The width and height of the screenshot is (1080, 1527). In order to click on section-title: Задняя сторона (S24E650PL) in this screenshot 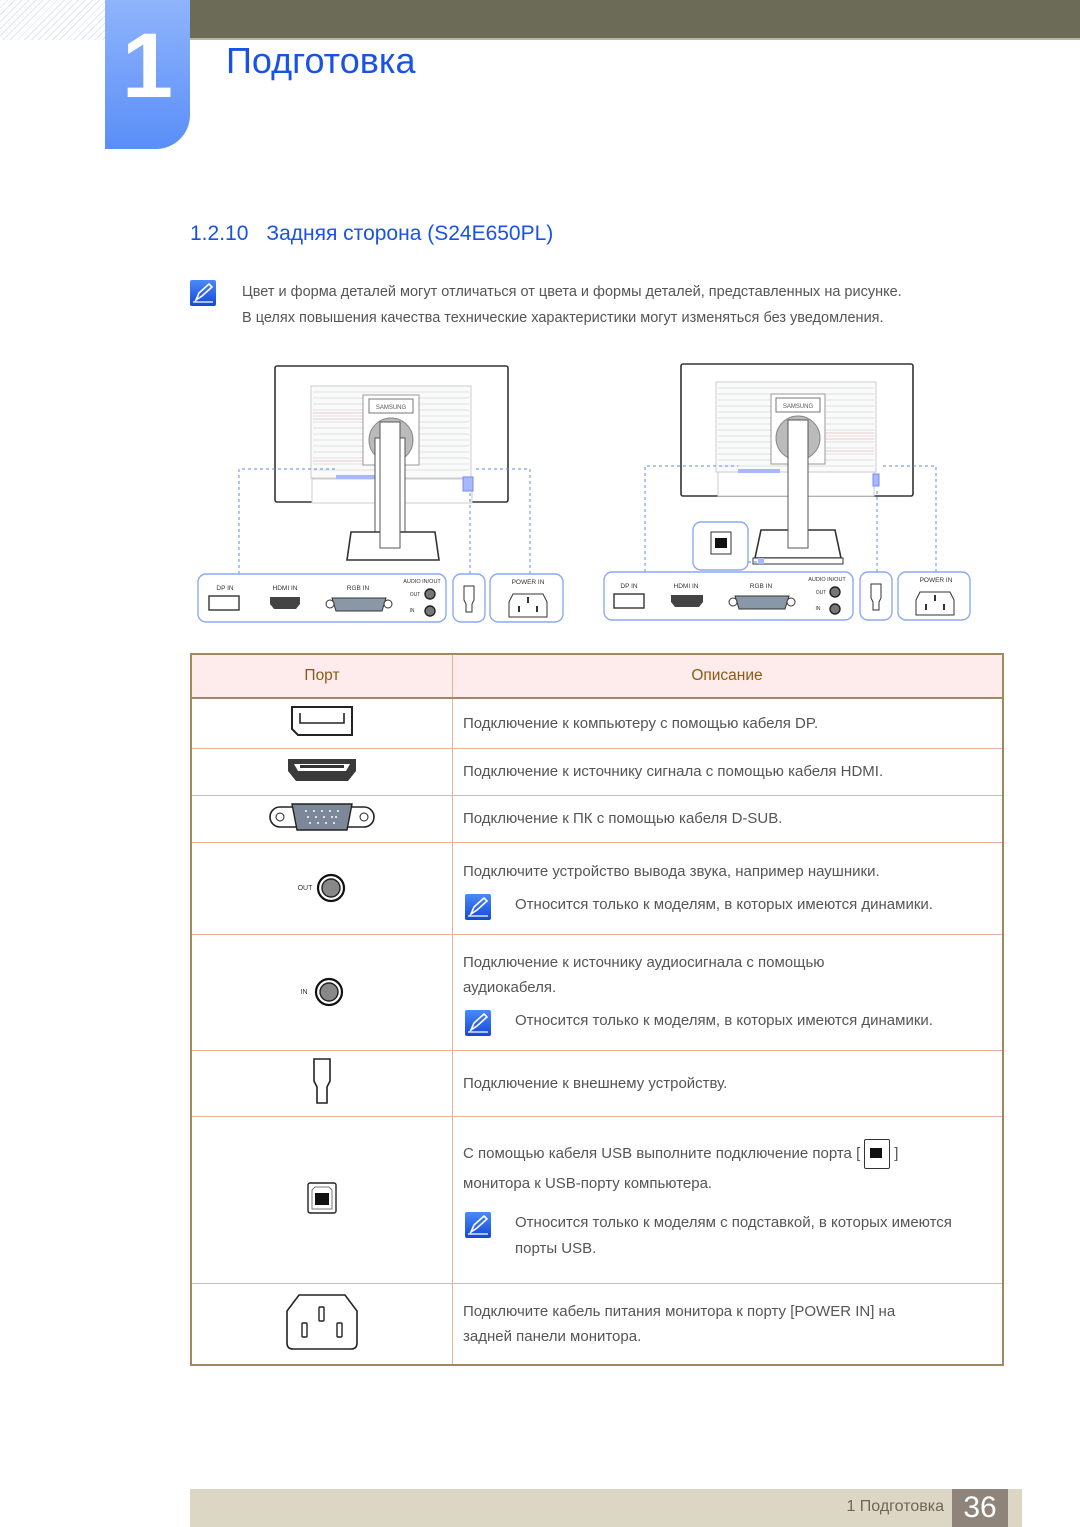, I will do `click(410, 233)`.